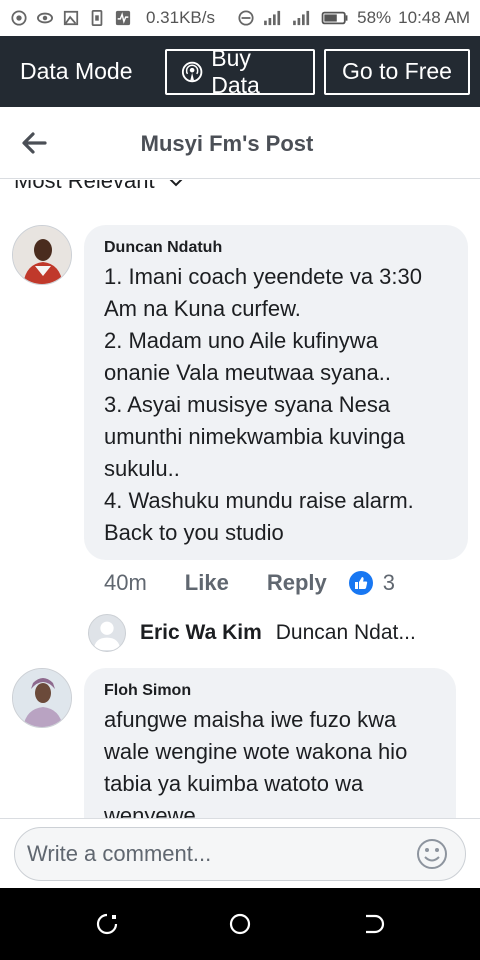 This screenshot has width=480, height=960. Describe the element at coordinates (247, 372) in the screenshot. I see `comment-line: onanie Vala meutwaa syana..` at that location.